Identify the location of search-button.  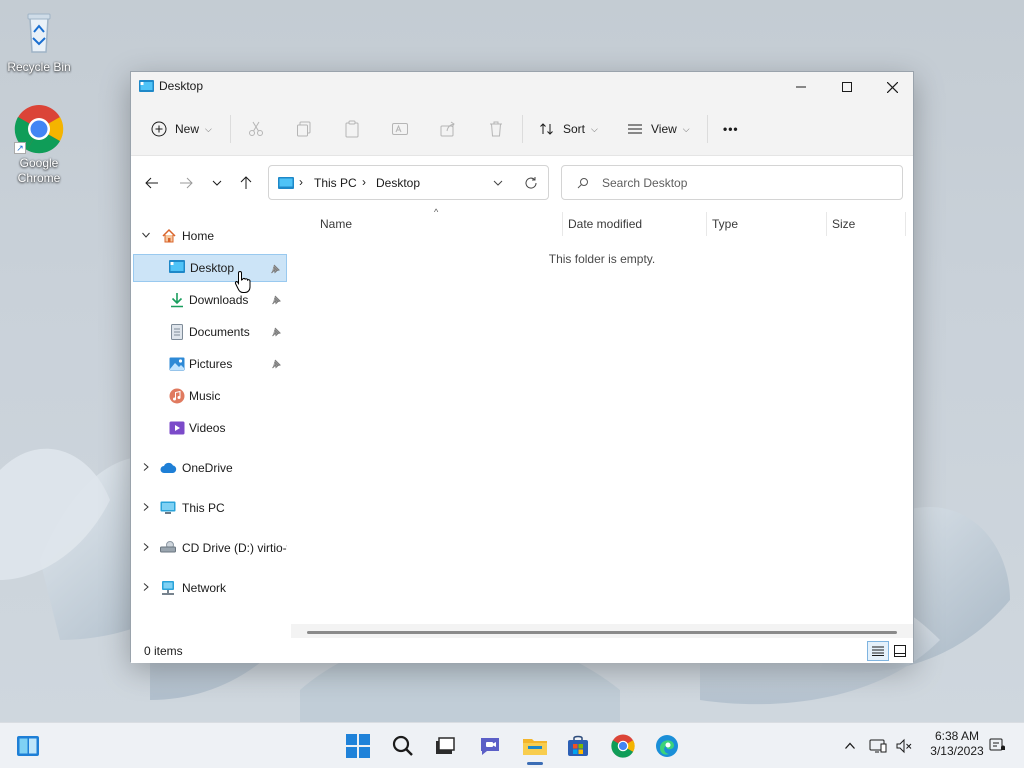
(403, 746).